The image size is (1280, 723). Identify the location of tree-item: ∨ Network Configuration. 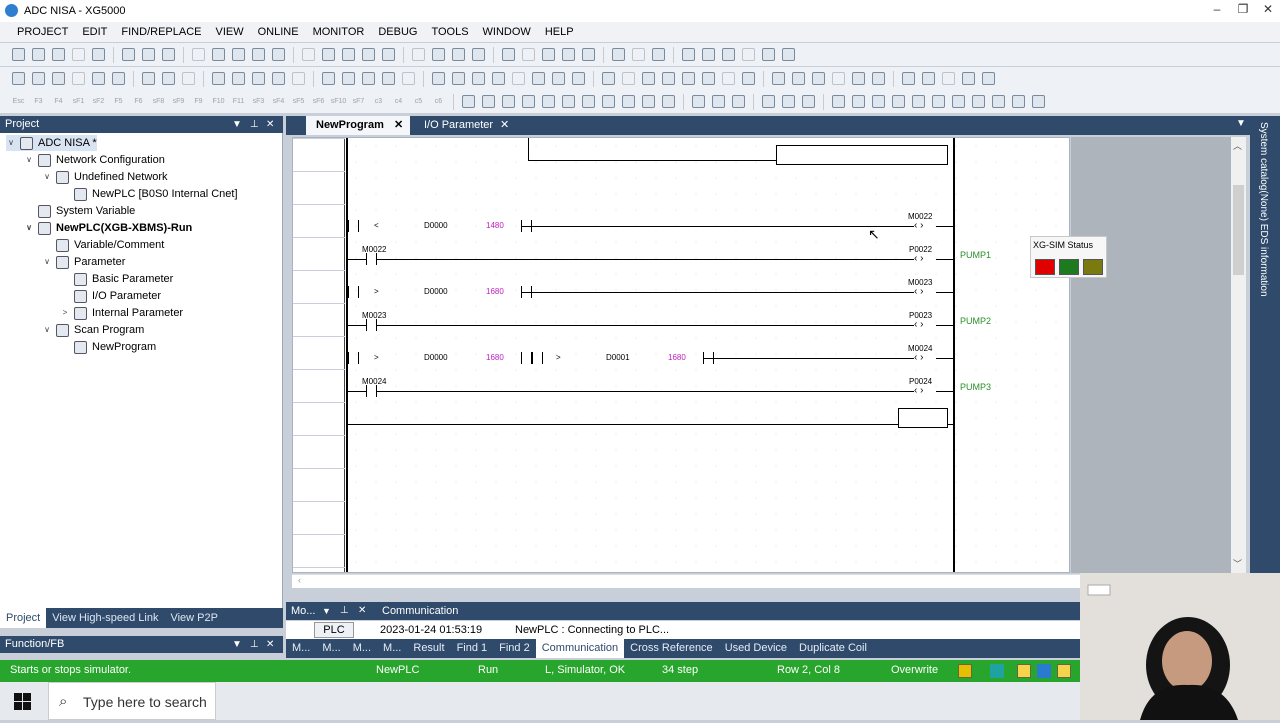
(94, 160).